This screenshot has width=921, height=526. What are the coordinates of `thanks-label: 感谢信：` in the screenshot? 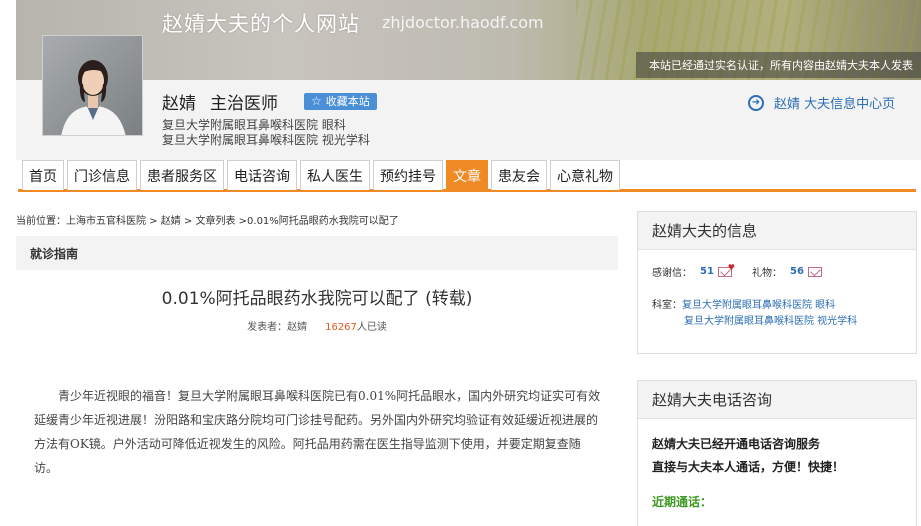 It's located at (672, 273).